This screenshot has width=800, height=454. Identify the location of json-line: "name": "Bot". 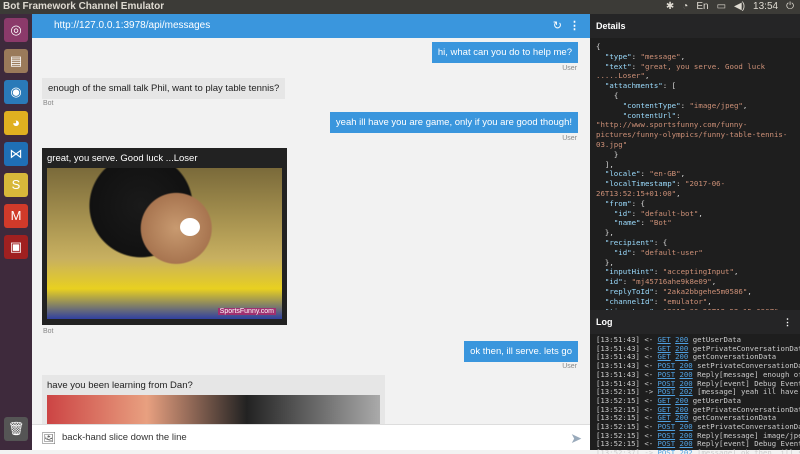
(642, 223).